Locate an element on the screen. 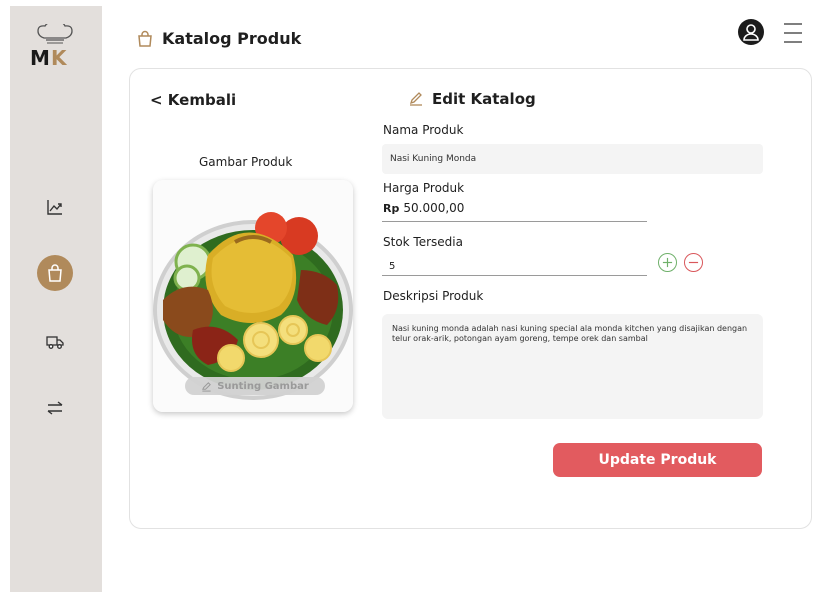 This screenshot has height=592, width=825. transfer-arrows-icon is located at coordinates (55, 408).